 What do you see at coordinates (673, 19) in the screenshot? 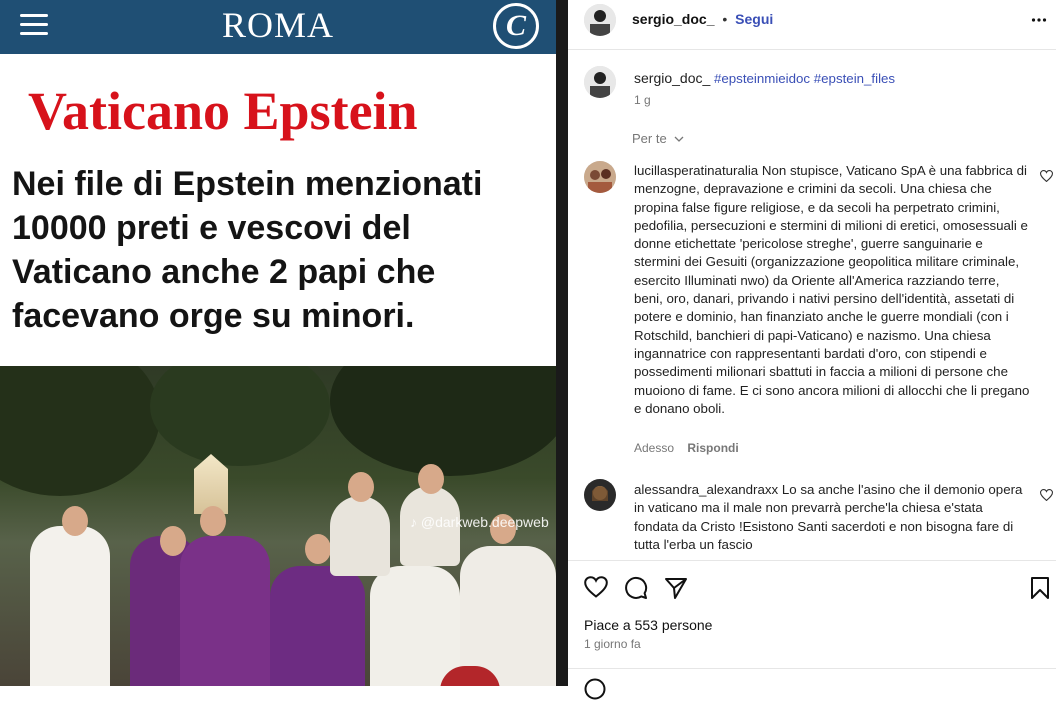
I see `author-username: sergio_doc_` at bounding box center [673, 19].